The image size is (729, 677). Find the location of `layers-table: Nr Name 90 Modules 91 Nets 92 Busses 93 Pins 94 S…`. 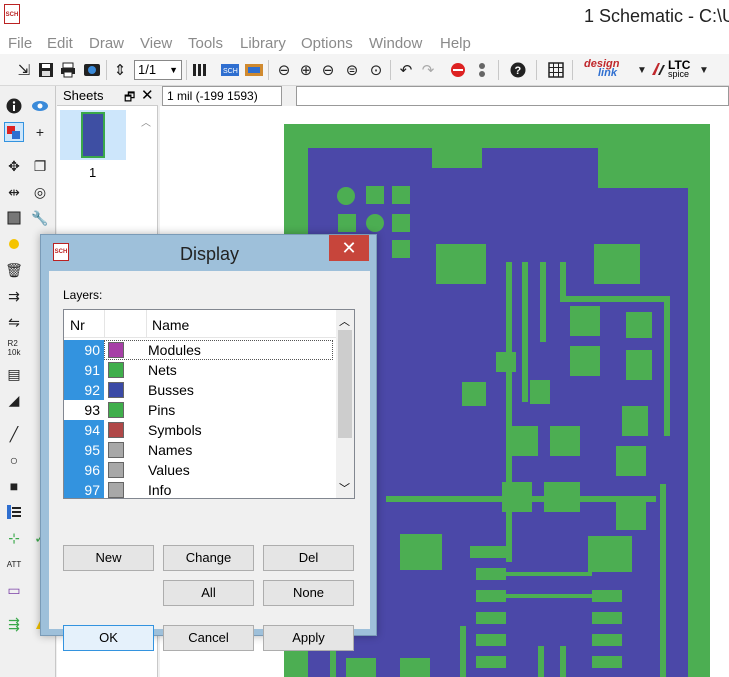

layers-table: Nr Name 90 Modules 91 Nets 92 Busses 93 Pins 94 S… is located at coordinates (209, 404).